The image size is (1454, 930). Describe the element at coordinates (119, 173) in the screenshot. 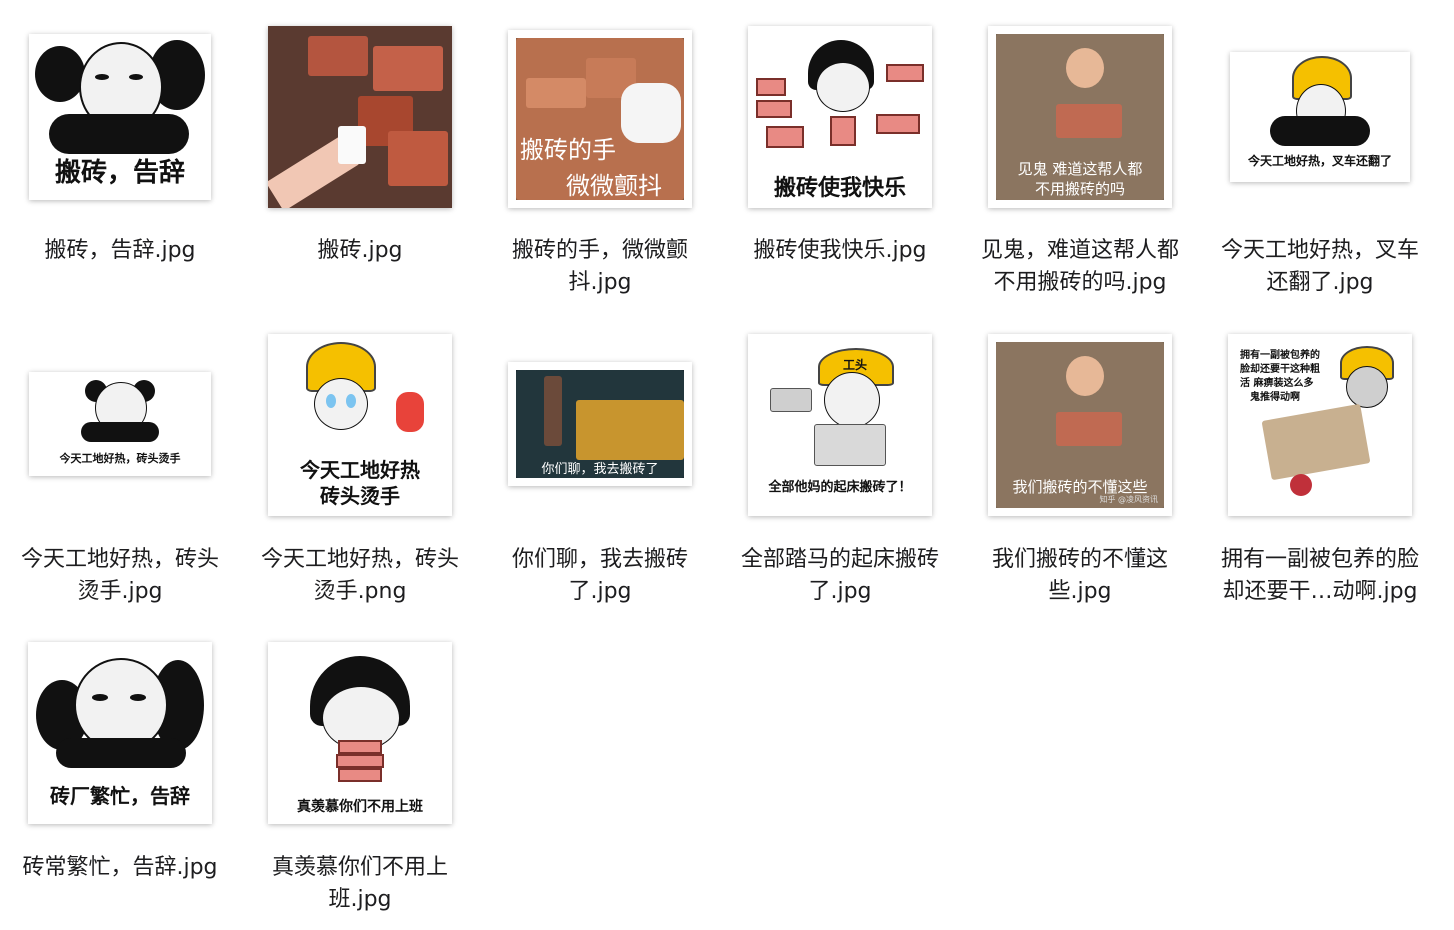

I see `meme-caption: 搬砖，告辞` at that location.